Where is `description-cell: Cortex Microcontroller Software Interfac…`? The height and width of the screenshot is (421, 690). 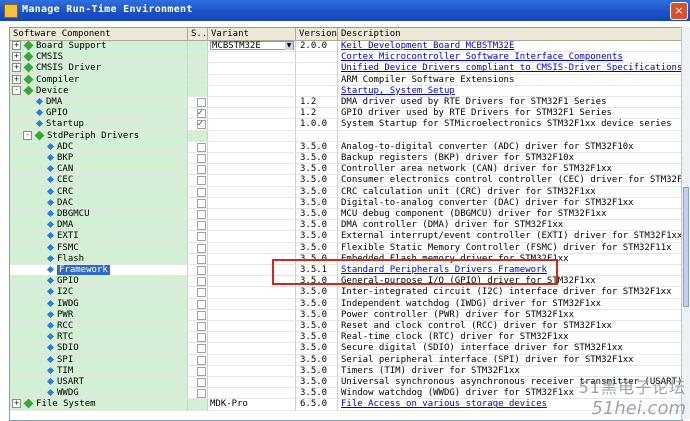 description-cell: Cortex Microcontroller Software Interfac… is located at coordinates (510, 58).